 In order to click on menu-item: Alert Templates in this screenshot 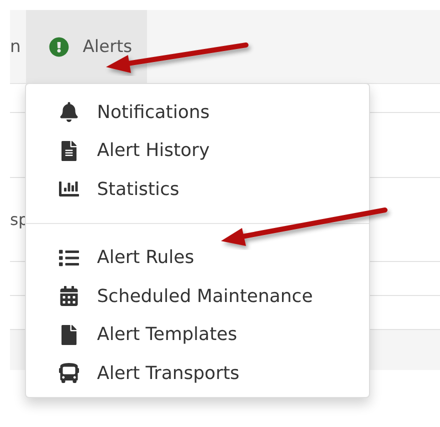, I will do `click(197, 335)`.